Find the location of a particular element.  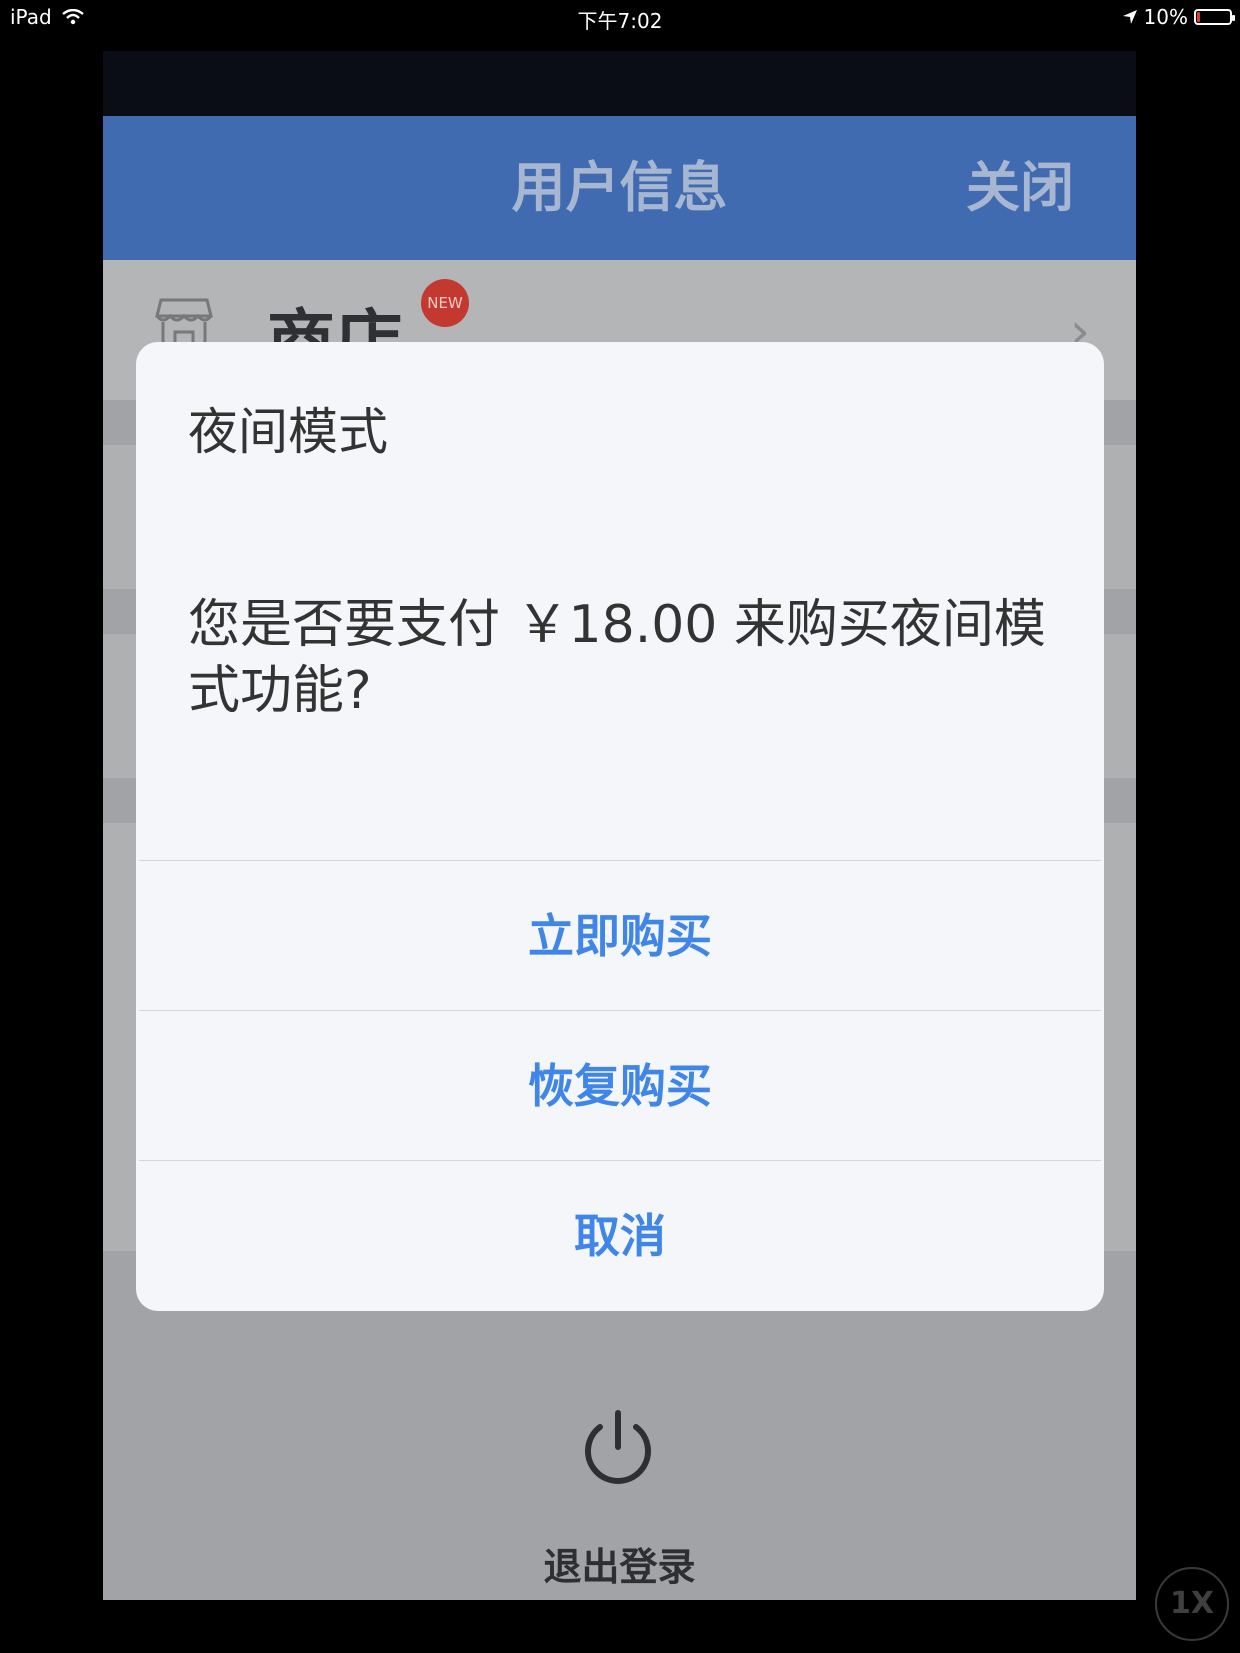

cancel-button: 取消 is located at coordinates (620, 1235).